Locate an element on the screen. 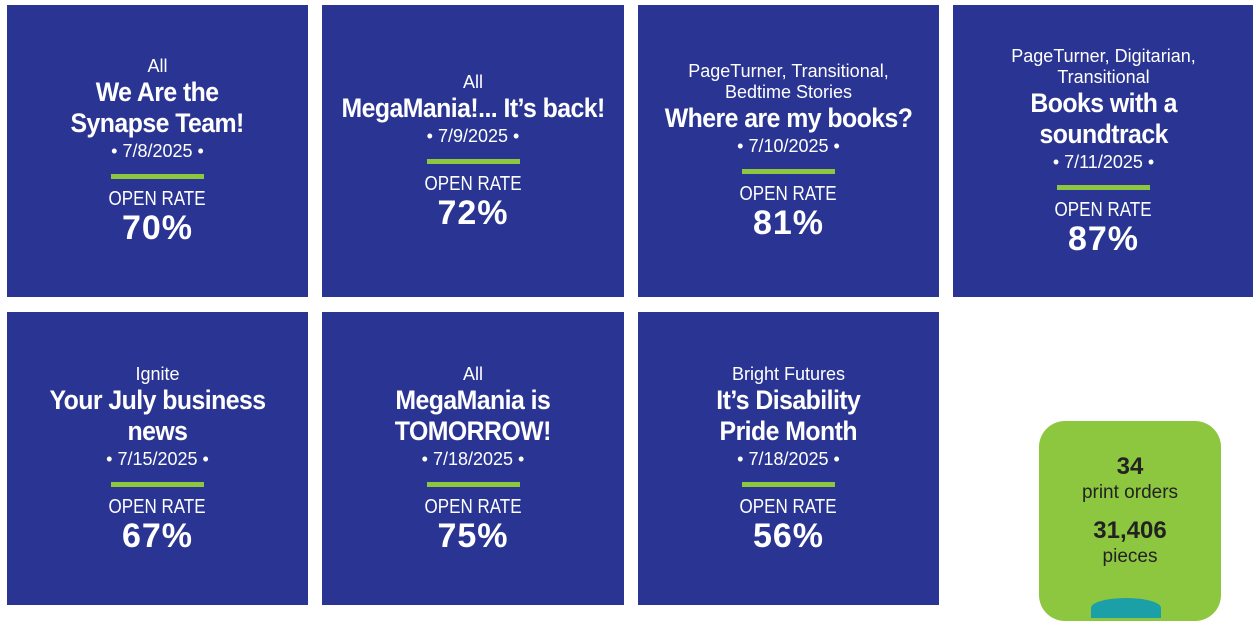  send-date: • 7/15/2025 • is located at coordinates (157, 458).